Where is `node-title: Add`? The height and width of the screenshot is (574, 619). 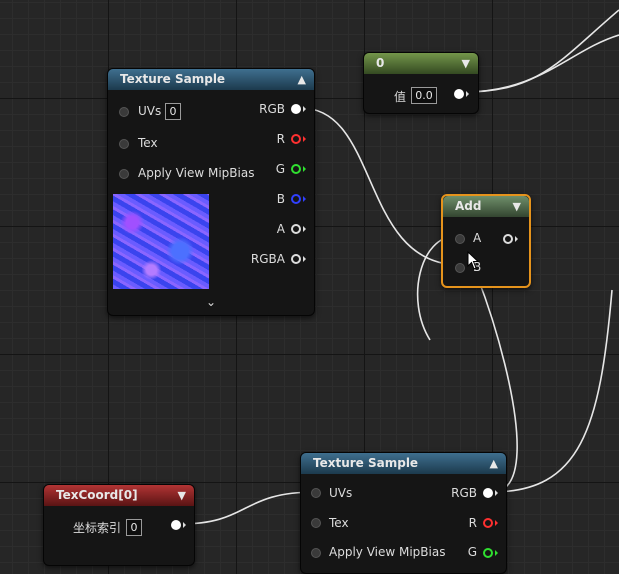 node-title: Add is located at coordinates (468, 206).